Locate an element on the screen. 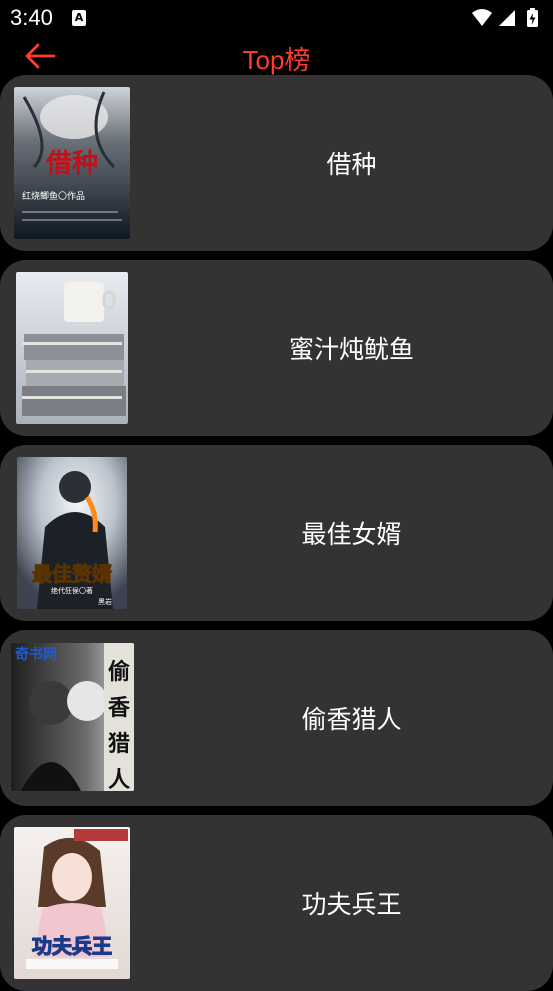  cover-author: 绝代狂侯〇著 is located at coordinates (72, 590).